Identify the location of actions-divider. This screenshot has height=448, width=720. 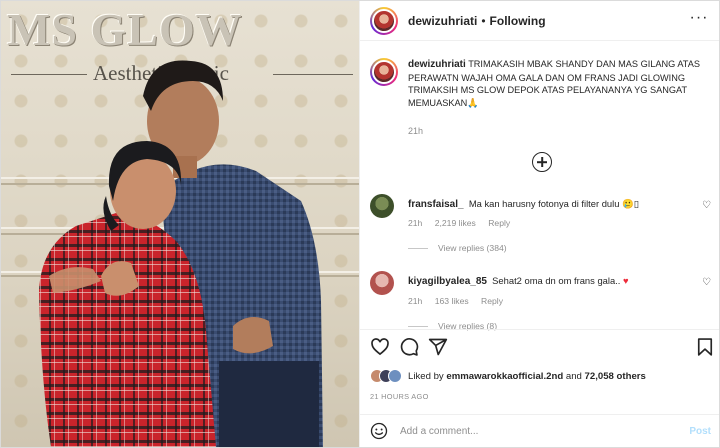
(539, 329).